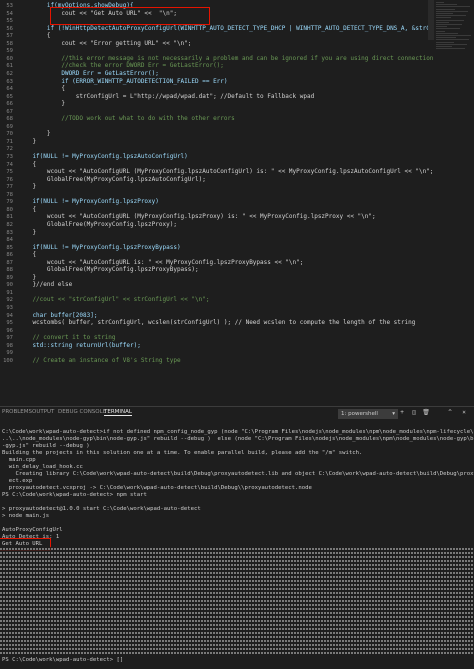 This screenshot has width=474, height=669. Describe the element at coordinates (26, 516) in the screenshot. I see `terminal-line: > node main.js` at that location.